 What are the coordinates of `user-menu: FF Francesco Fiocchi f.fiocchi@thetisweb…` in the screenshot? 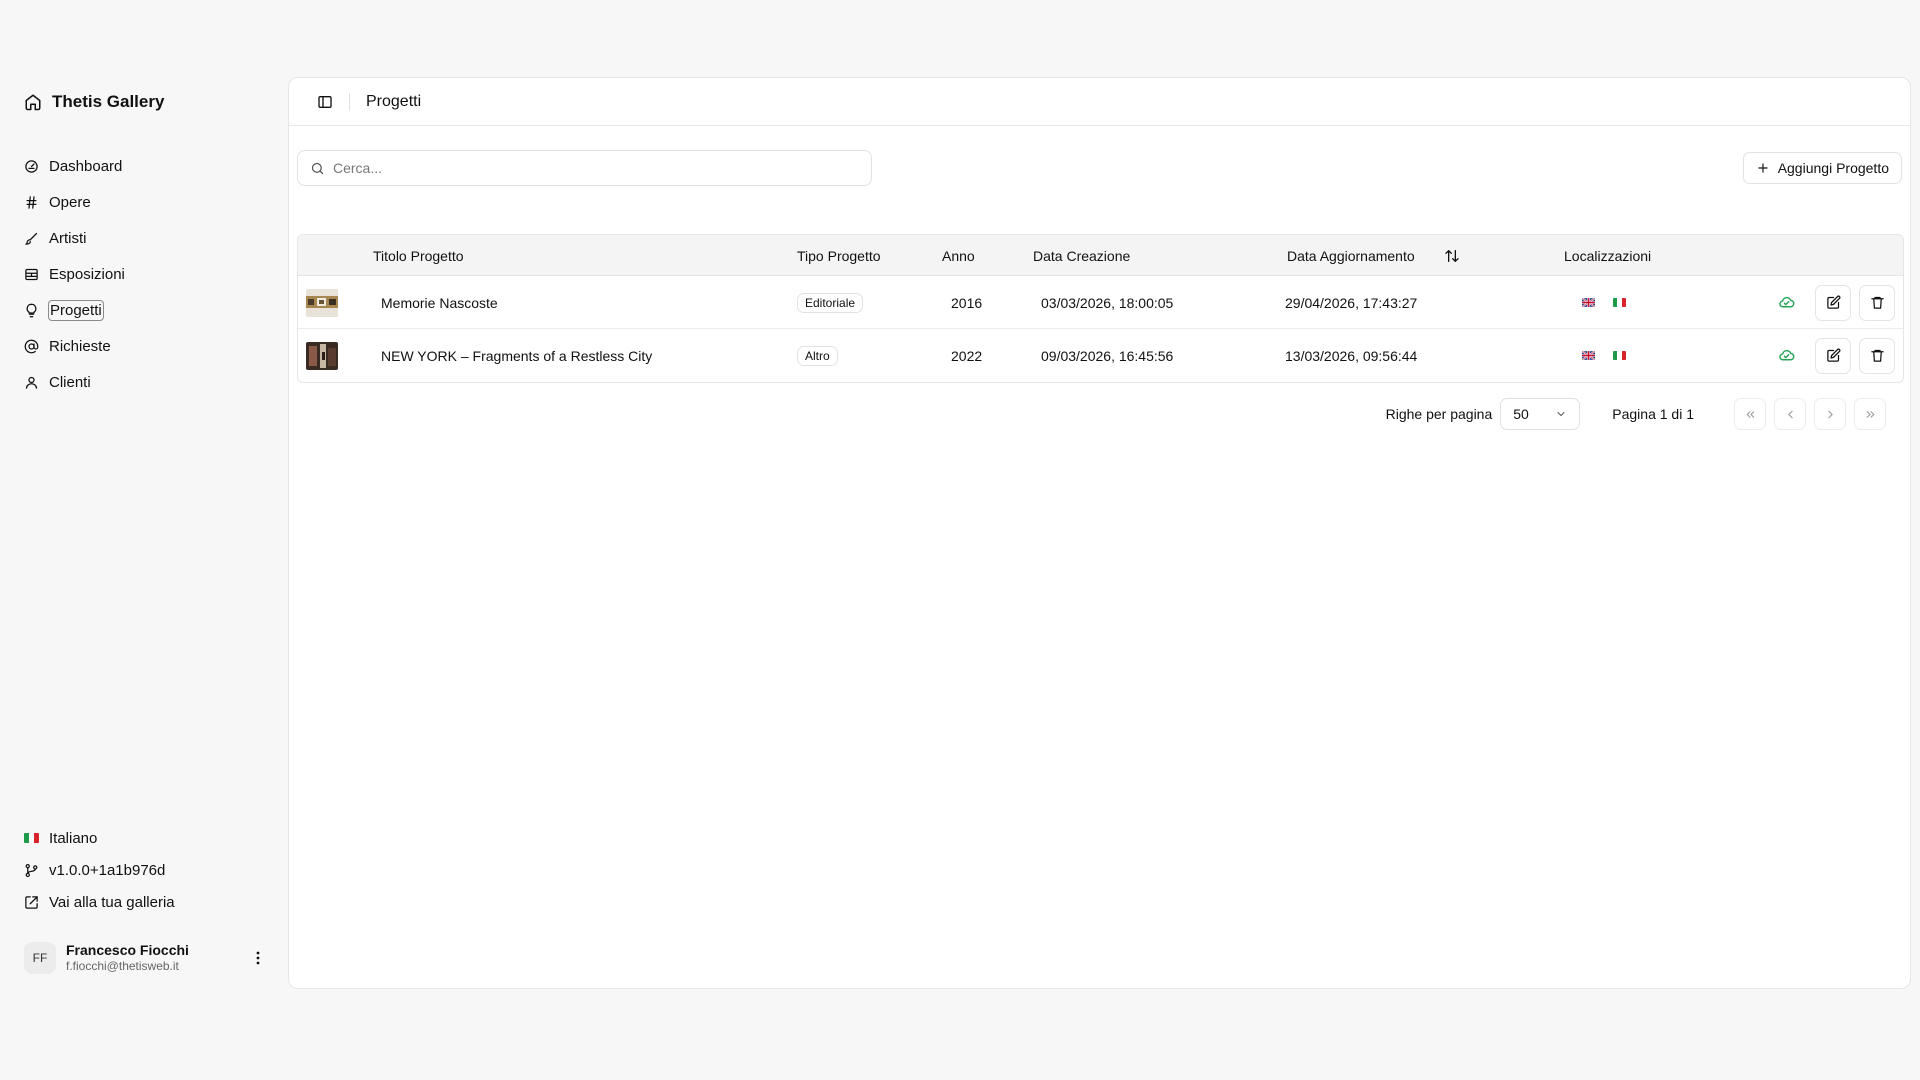 It's located at (146, 958).